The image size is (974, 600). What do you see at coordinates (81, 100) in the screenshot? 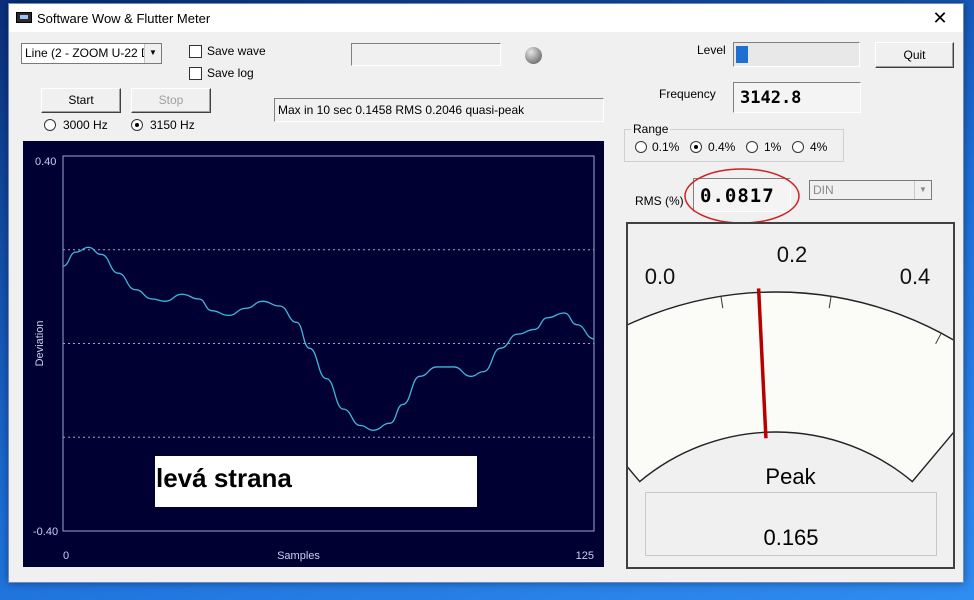
I see `start-button: Start` at bounding box center [81, 100].